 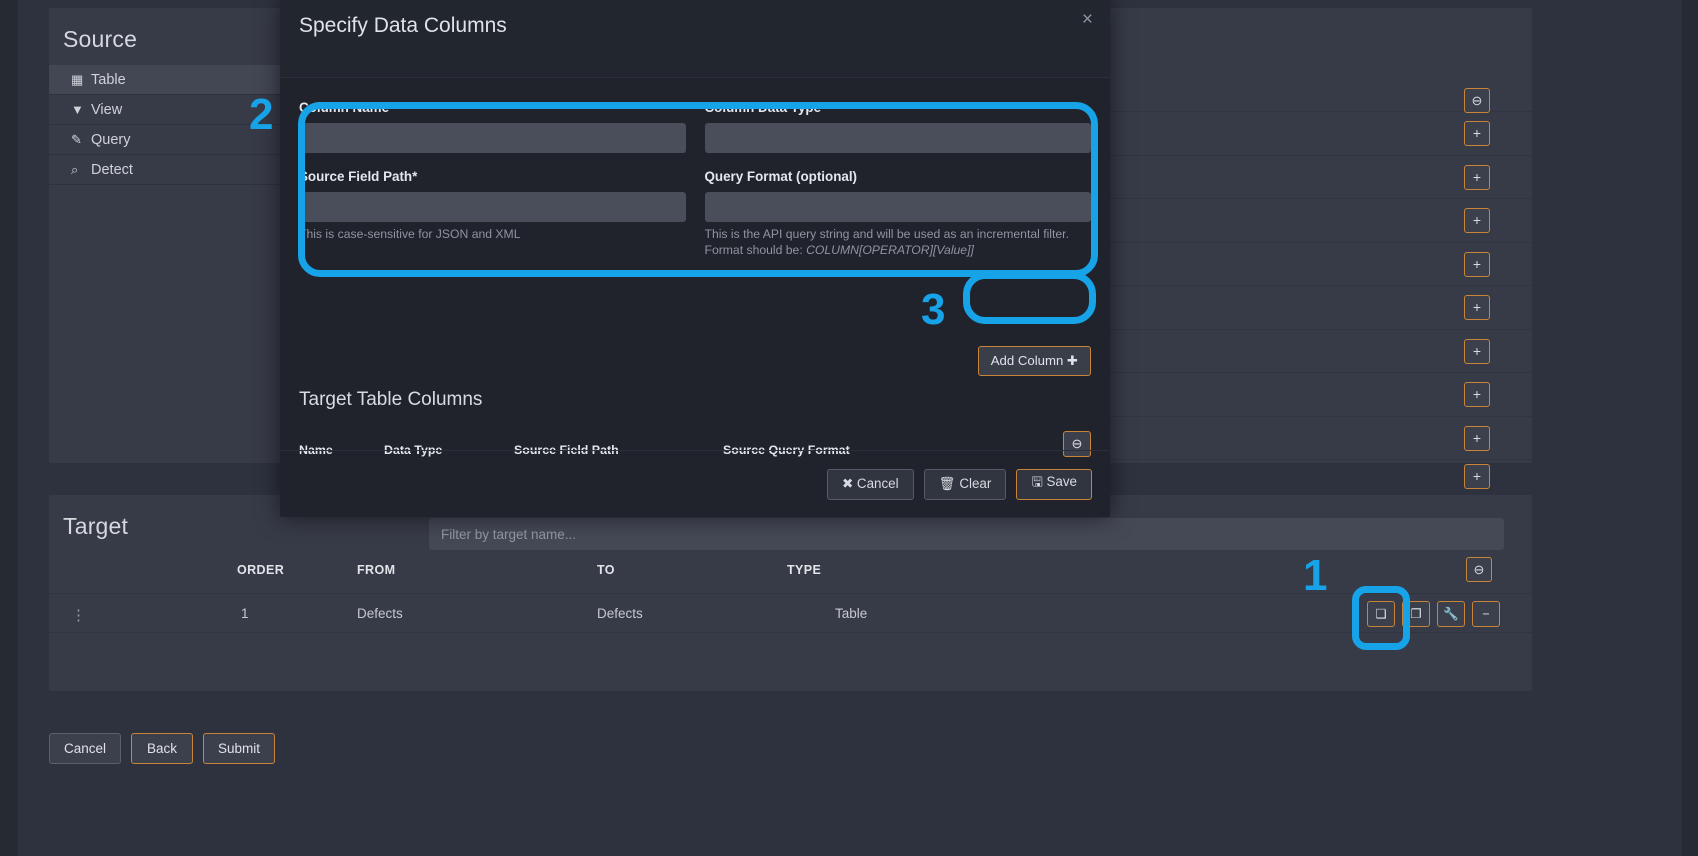 What do you see at coordinates (897, 138) in the screenshot?
I see `column-data-type-input` at bounding box center [897, 138].